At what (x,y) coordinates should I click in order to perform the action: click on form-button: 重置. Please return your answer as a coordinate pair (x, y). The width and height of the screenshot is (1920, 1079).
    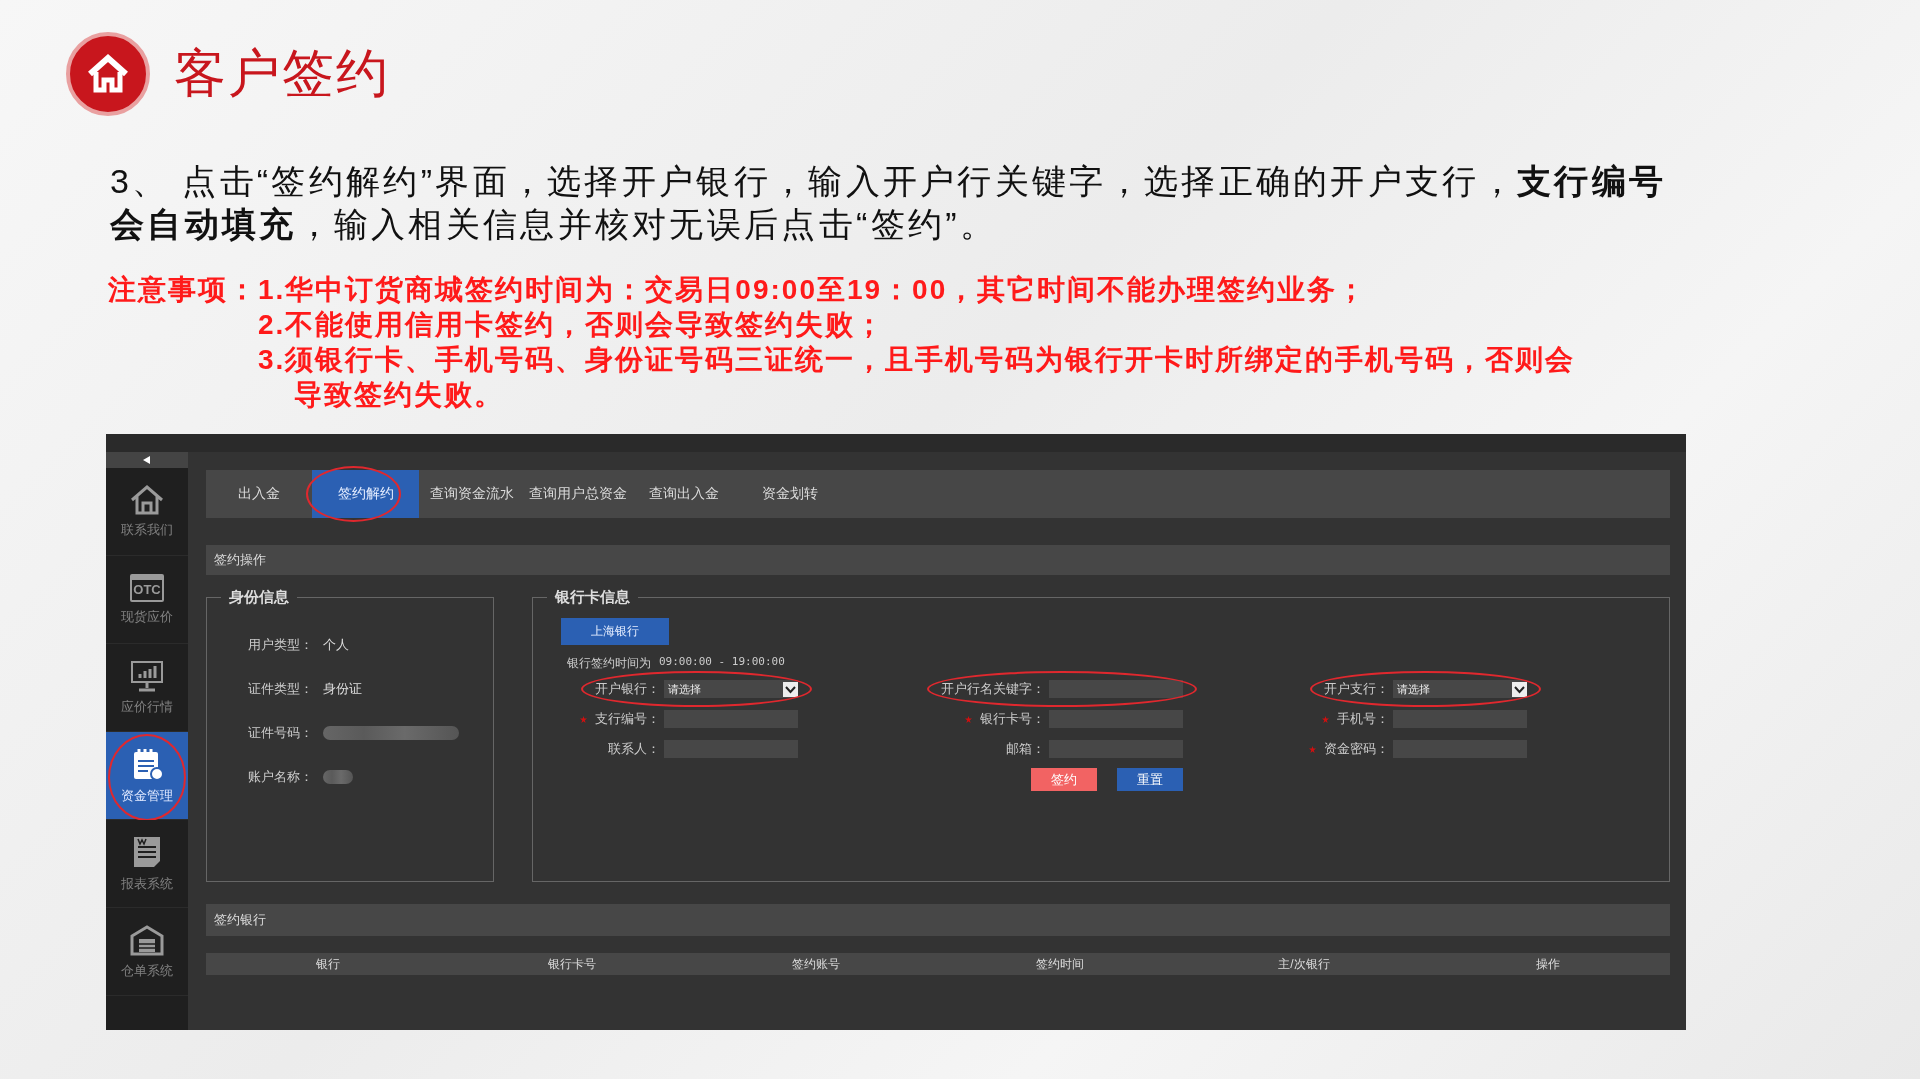
    Looking at the image, I should click on (1150, 779).